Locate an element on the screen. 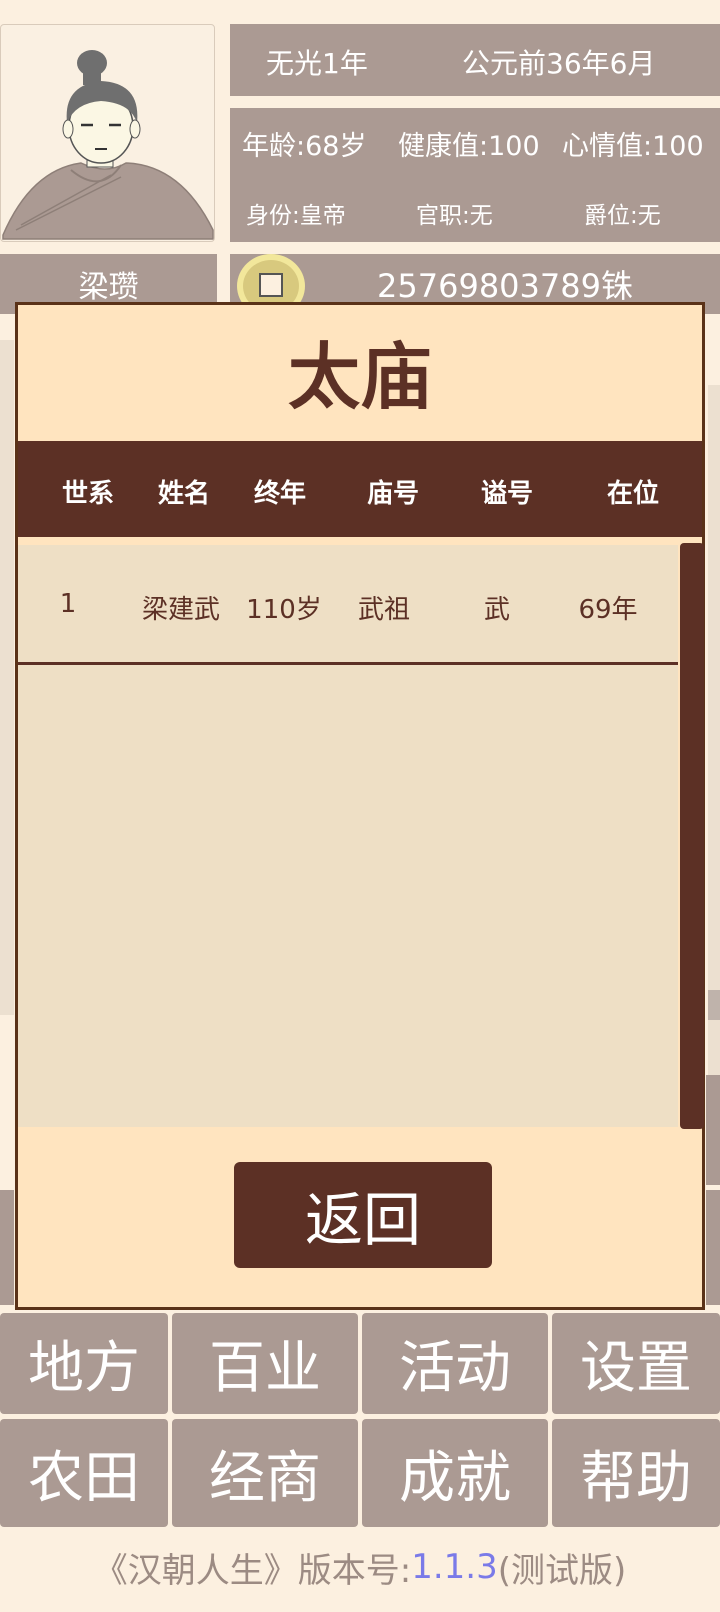 The width and height of the screenshot is (720, 1612). menu-button-achievements: 成就 is located at coordinates (455, 1473).